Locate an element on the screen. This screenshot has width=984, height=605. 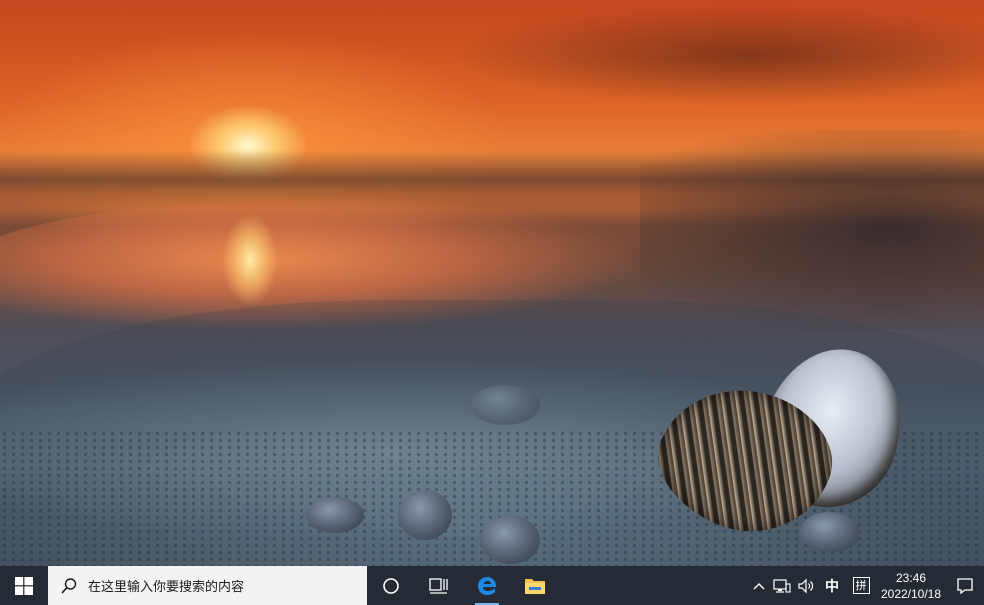
task-view-button is located at coordinates (439, 585).